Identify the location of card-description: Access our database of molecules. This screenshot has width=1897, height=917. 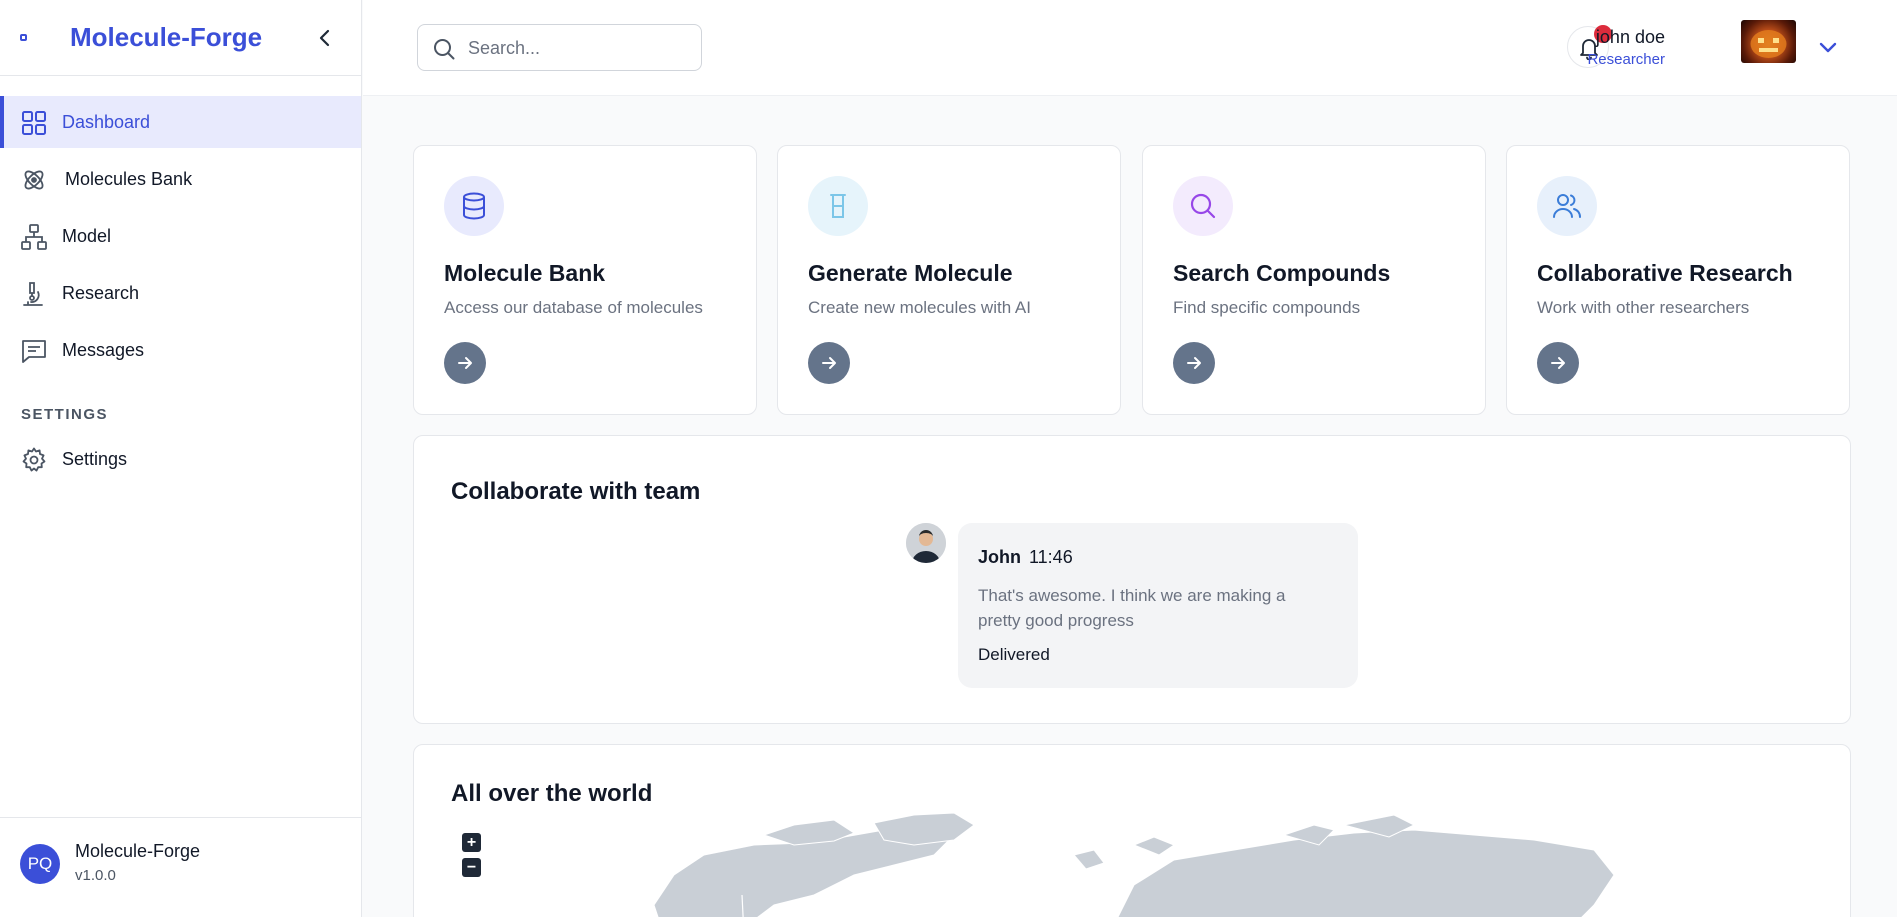
(573, 307).